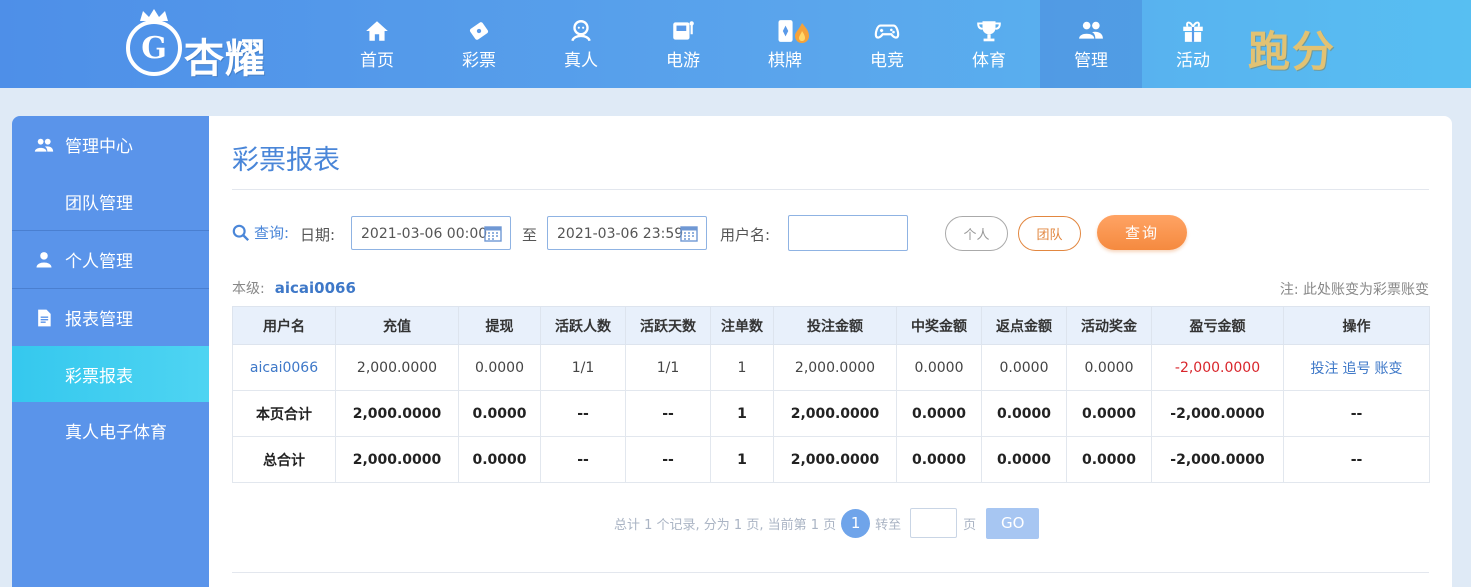  Describe the element at coordinates (581, 30) in the screenshot. I see `live-dealer-icon` at that location.